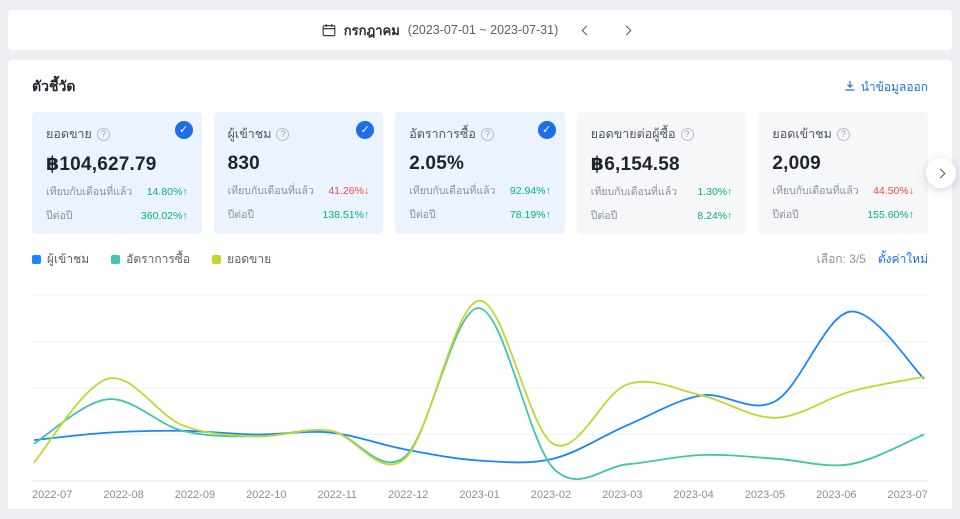  I want to click on x-axis-label: 2023-07, so click(907, 495).